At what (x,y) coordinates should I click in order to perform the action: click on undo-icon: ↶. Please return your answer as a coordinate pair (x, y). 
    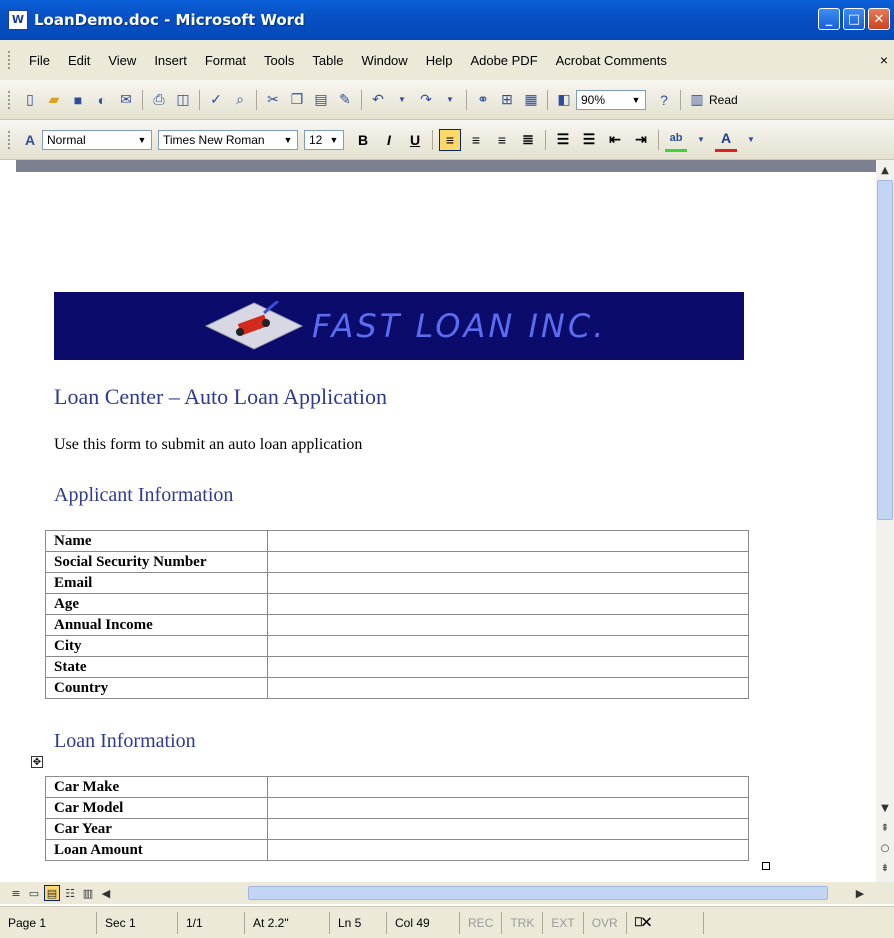
    Looking at the image, I should click on (378, 100).